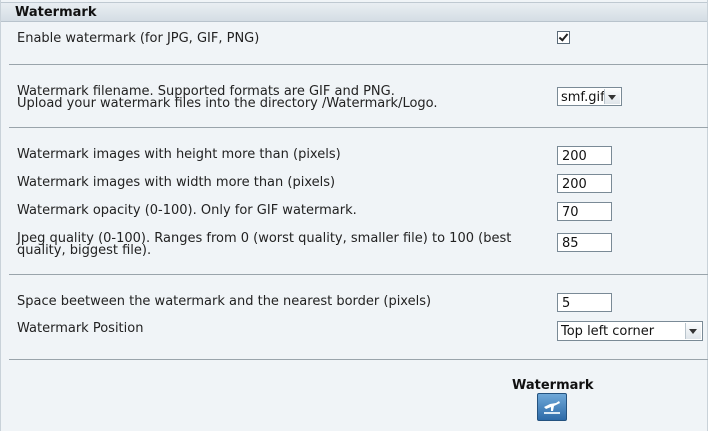  What do you see at coordinates (563, 37) in the screenshot?
I see `enable-watermark-checkbox` at bounding box center [563, 37].